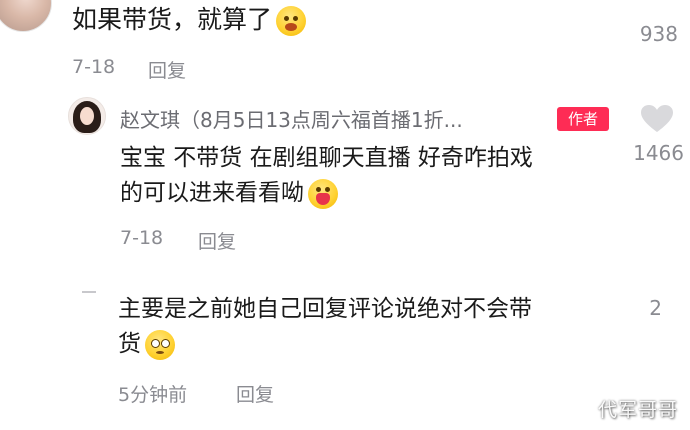 Image resolution: width=690 pixels, height=430 pixels. I want to click on laughing-crying-emoji-icon, so click(291, 21).